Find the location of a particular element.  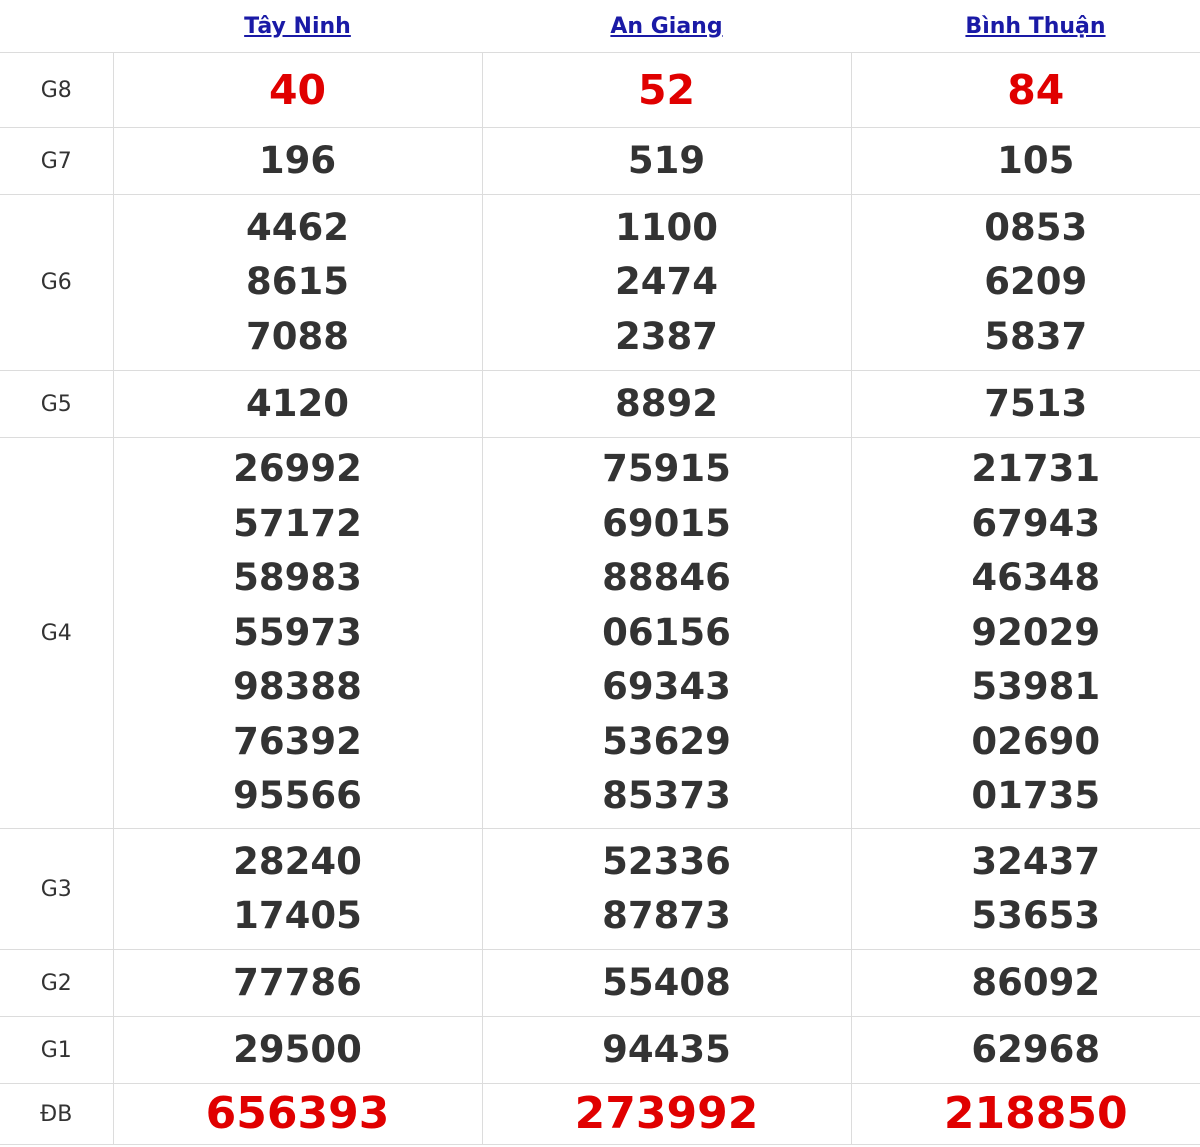

winning-number: 0853 is located at coordinates (1036, 227).